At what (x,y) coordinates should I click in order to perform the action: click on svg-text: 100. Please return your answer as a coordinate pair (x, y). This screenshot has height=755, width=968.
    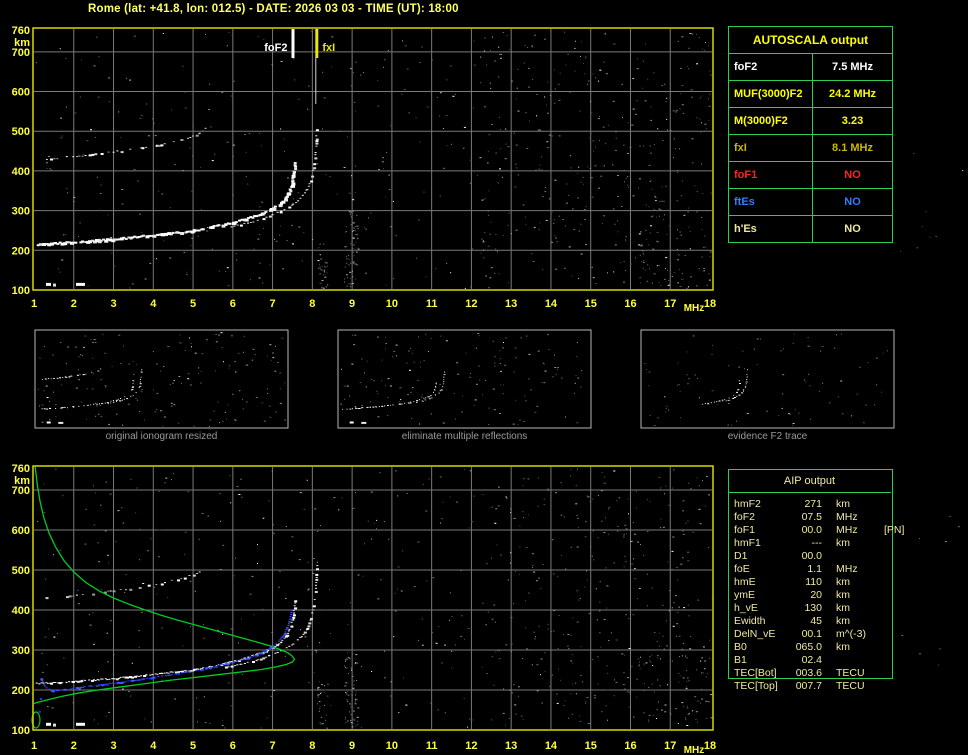
    Looking at the image, I should click on (21, 731).